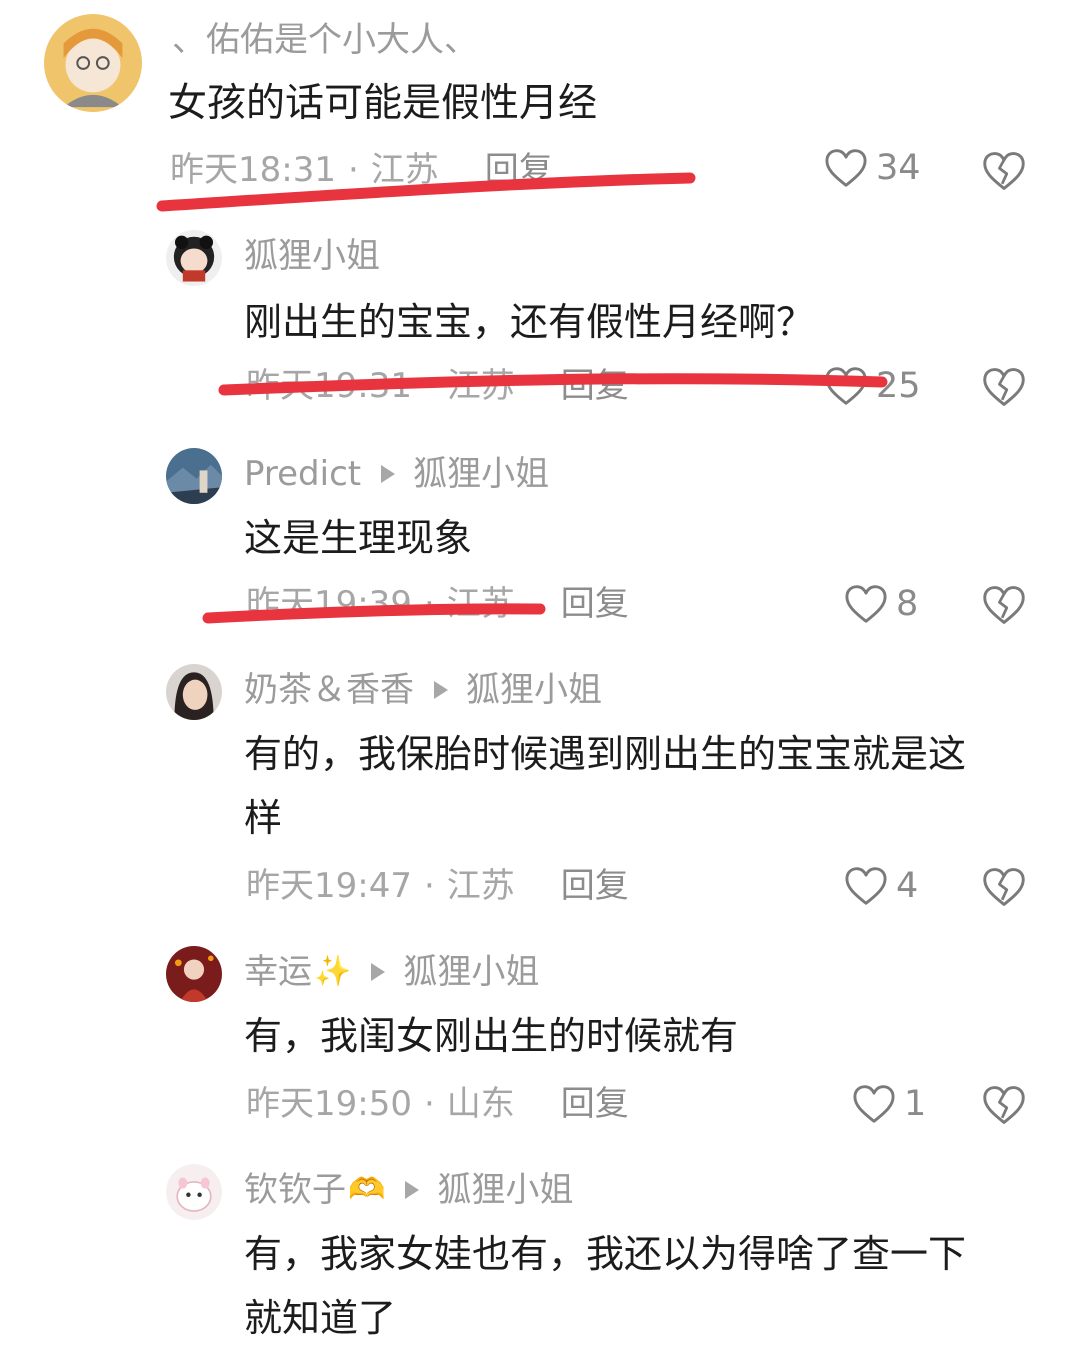  I want to click on username-text: 、佑佑是个小大人、, so click(325, 40).